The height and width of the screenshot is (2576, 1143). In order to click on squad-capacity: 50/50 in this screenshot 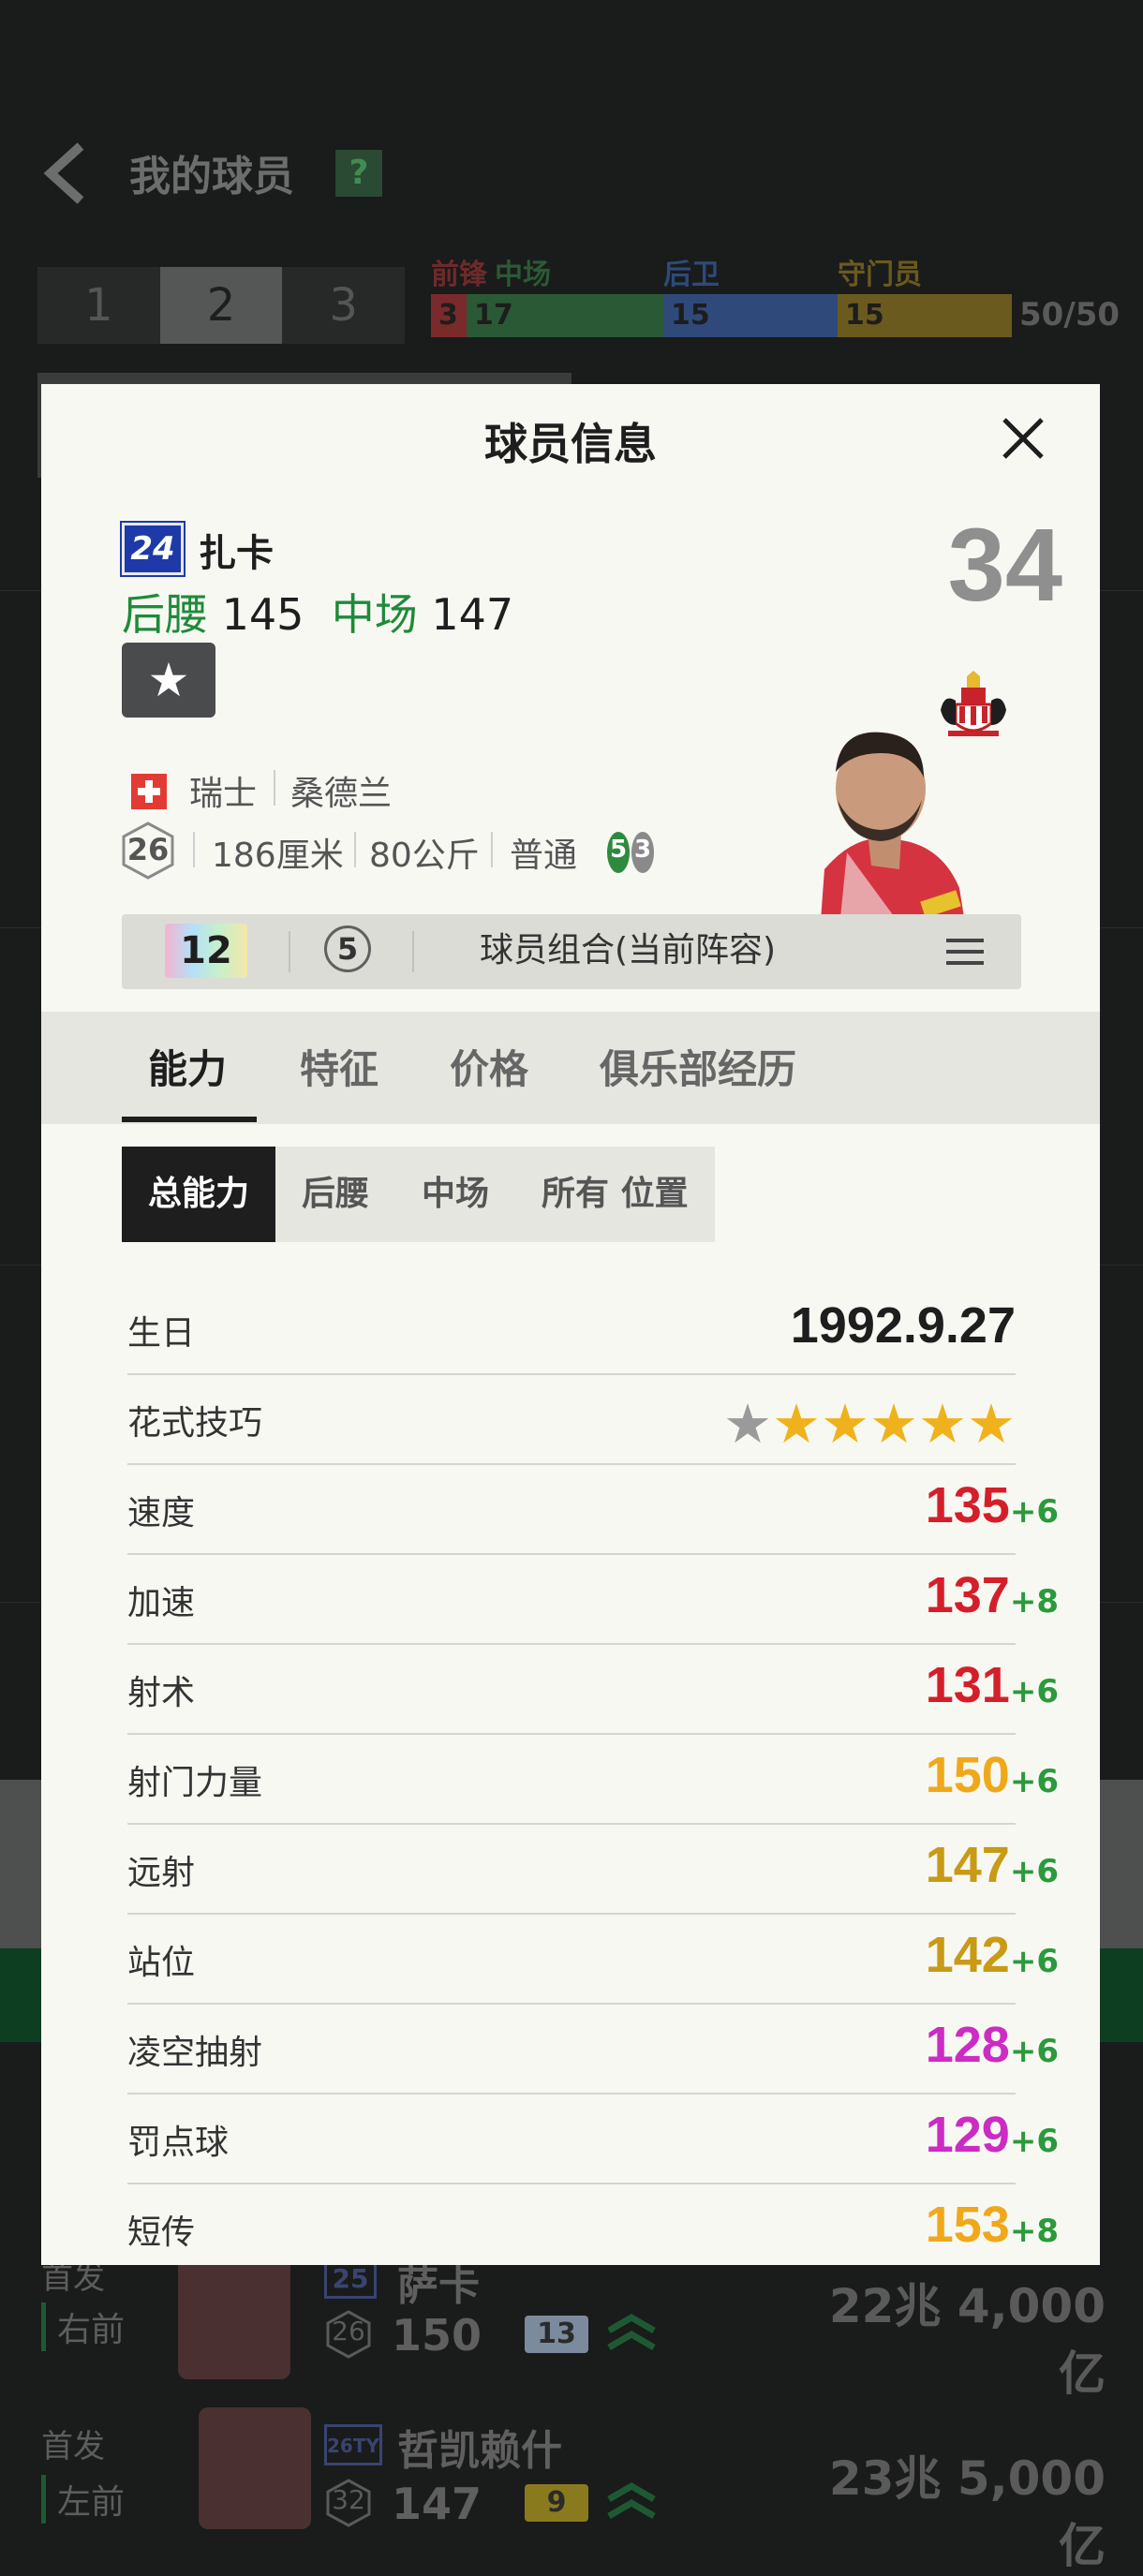, I will do `click(1070, 315)`.